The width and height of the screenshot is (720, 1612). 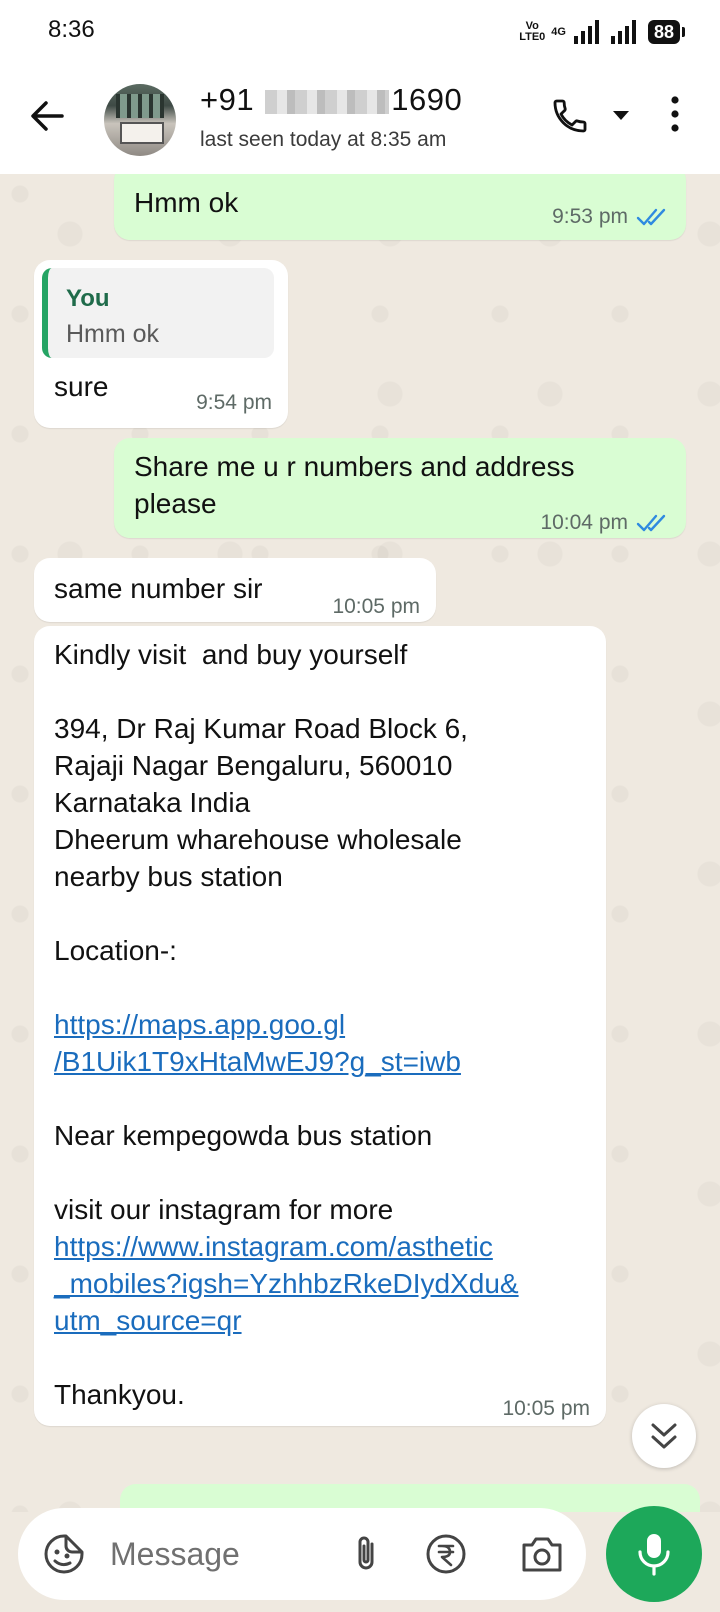 What do you see at coordinates (360, 31) in the screenshot?
I see `status-bar: 8:36 Vo LTE0 4G 88` at bounding box center [360, 31].